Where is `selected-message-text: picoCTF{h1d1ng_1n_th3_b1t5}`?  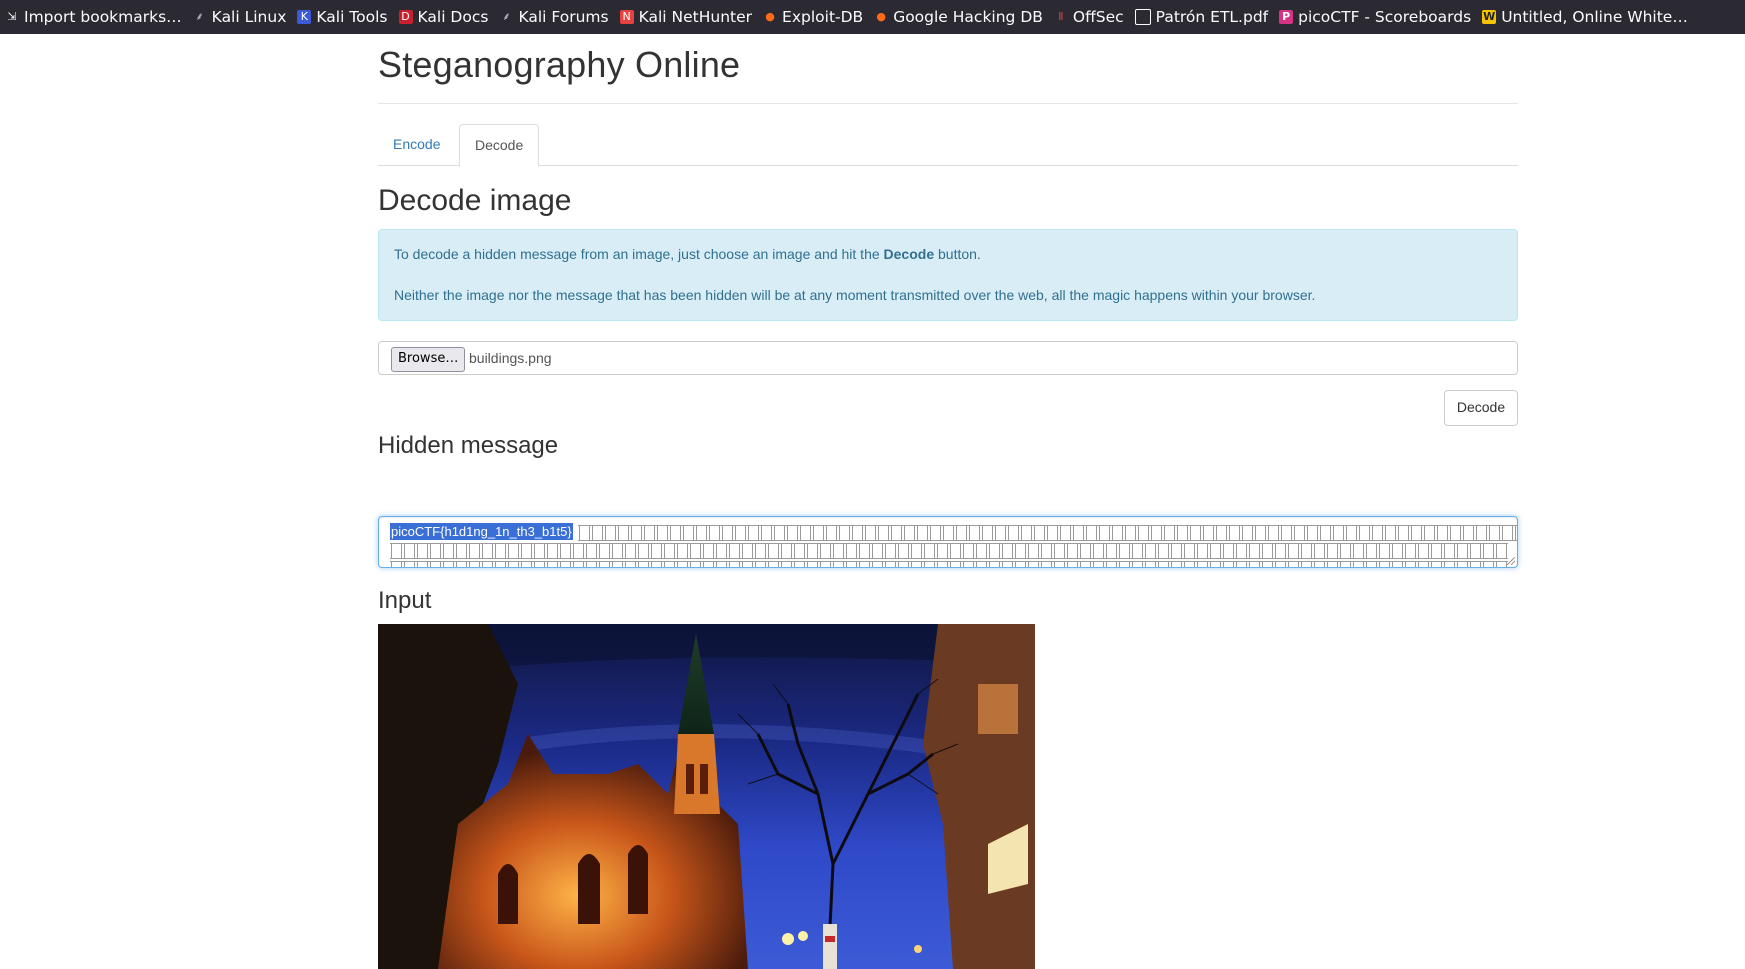 selected-message-text: picoCTF{h1d1ng_1n_th3_b1t5} is located at coordinates (481, 531).